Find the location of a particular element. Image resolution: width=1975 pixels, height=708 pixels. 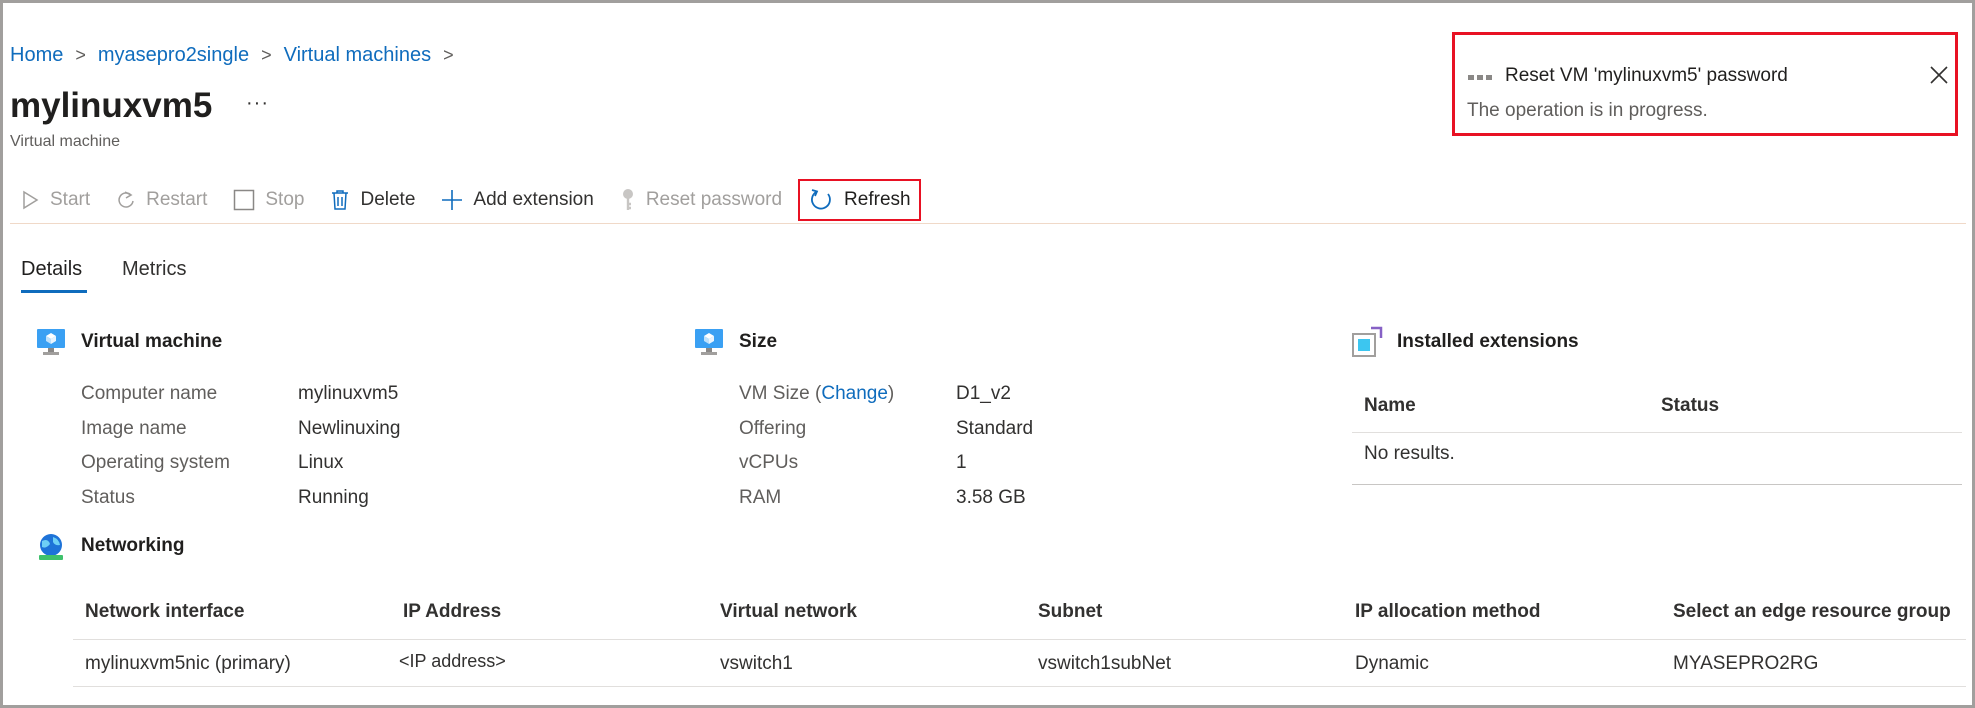

extensions-column-status: Status is located at coordinates (1690, 405).